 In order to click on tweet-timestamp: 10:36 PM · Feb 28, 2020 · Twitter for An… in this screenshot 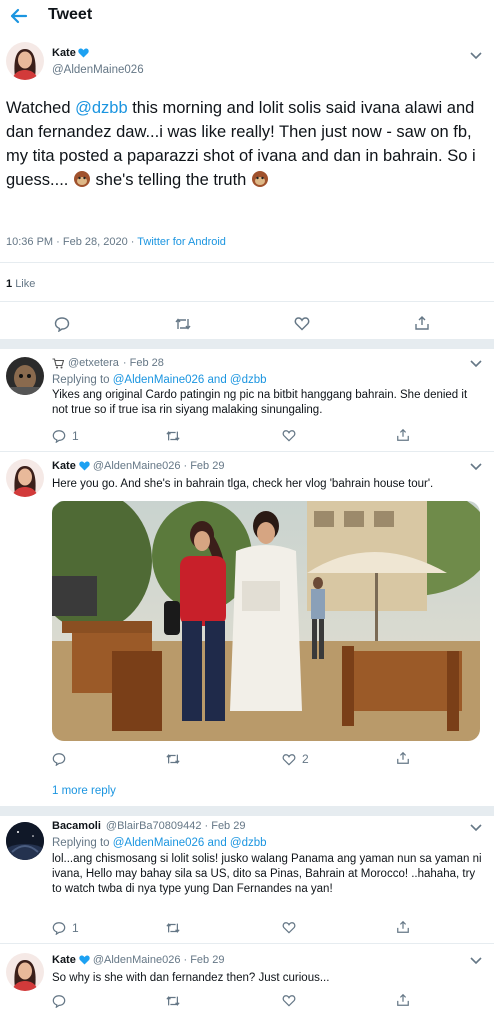, I will do `click(116, 242)`.